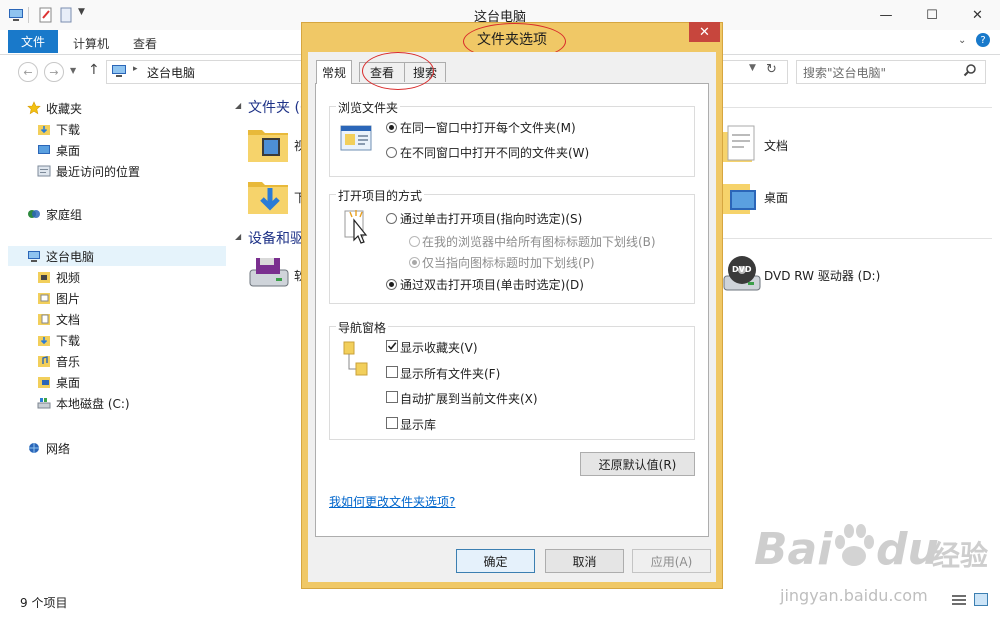 This screenshot has height=619, width=1000. I want to click on annotation-ellipse-tabs, so click(398, 71).